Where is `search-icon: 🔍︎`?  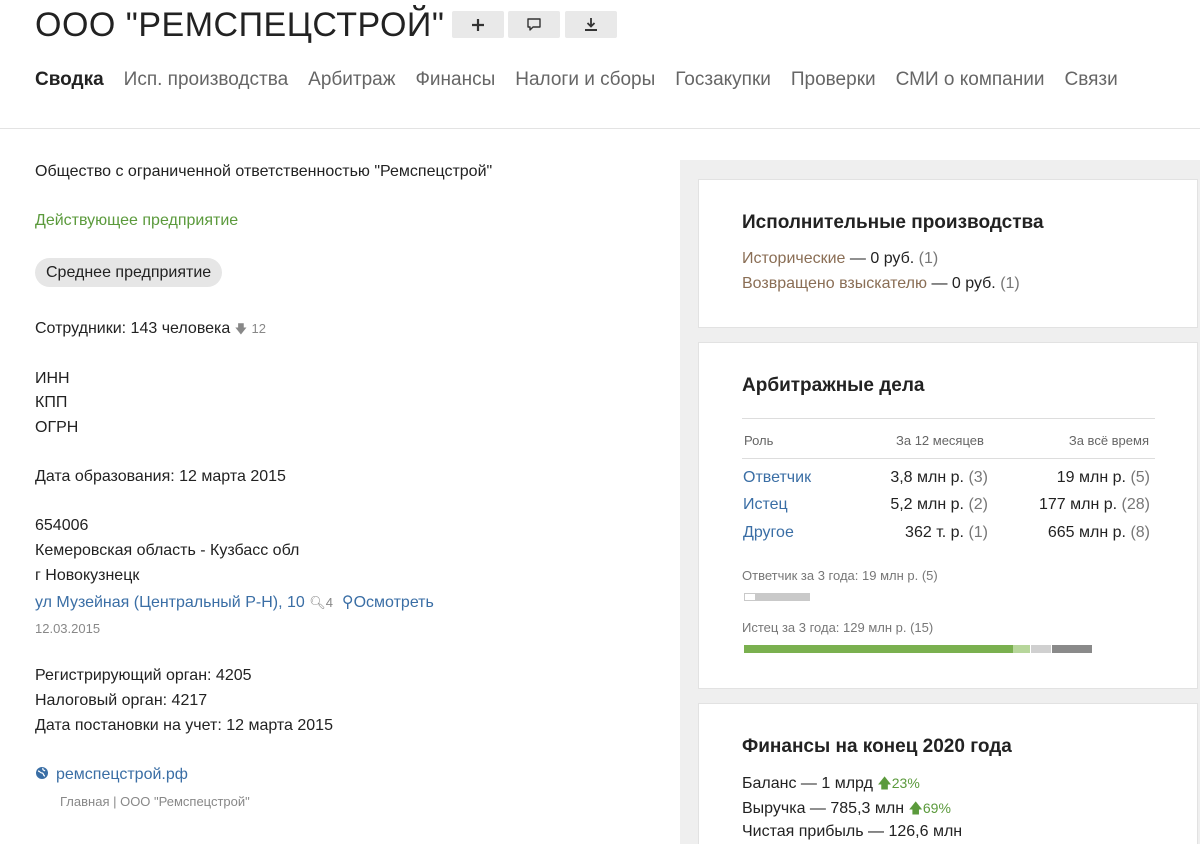
search-icon: 🔍︎ is located at coordinates (317, 602).